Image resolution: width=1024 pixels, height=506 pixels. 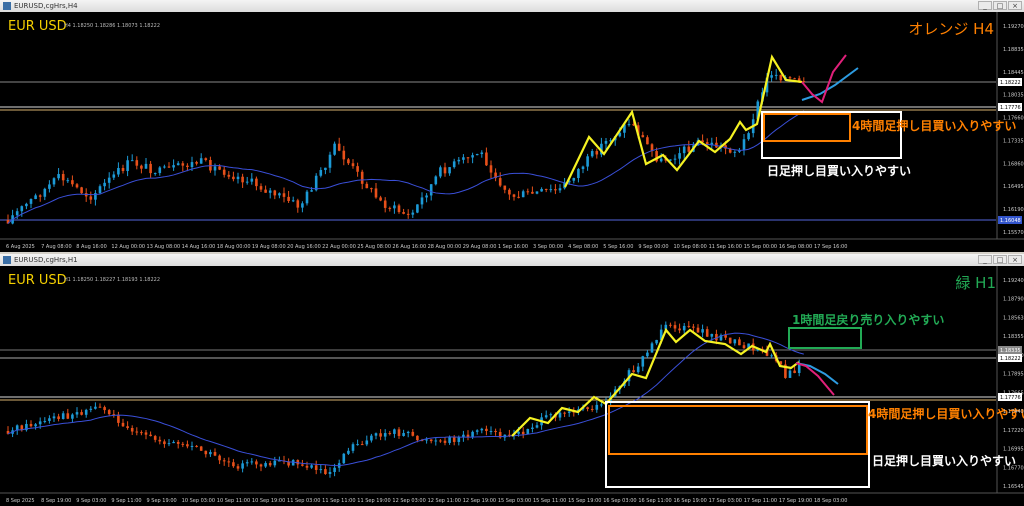 What do you see at coordinates (303, 501) in the screenshot?
I see `time-axis-tick: 11 Sep 03:00` at bounding box center [303, 501].